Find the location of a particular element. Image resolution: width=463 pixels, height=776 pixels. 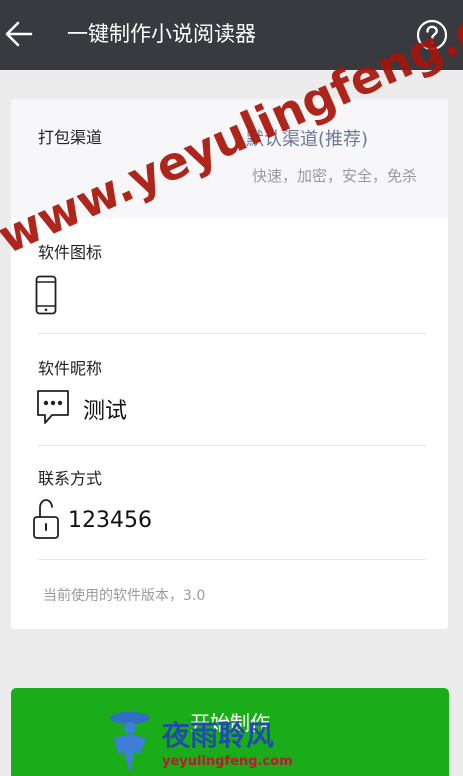

version-note: 当前使用的软件版本，3.0 is located at coordinates (124, 596).